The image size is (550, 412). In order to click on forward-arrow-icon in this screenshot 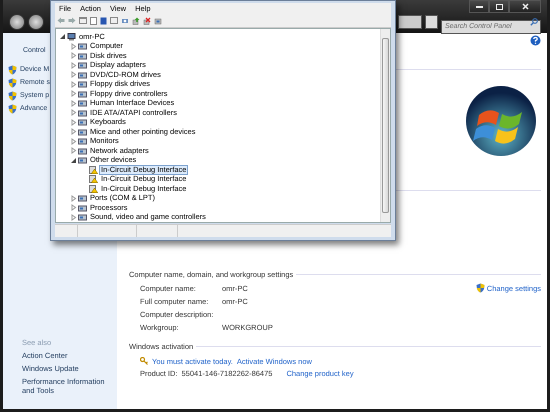, I will do `click(72, 20)`.